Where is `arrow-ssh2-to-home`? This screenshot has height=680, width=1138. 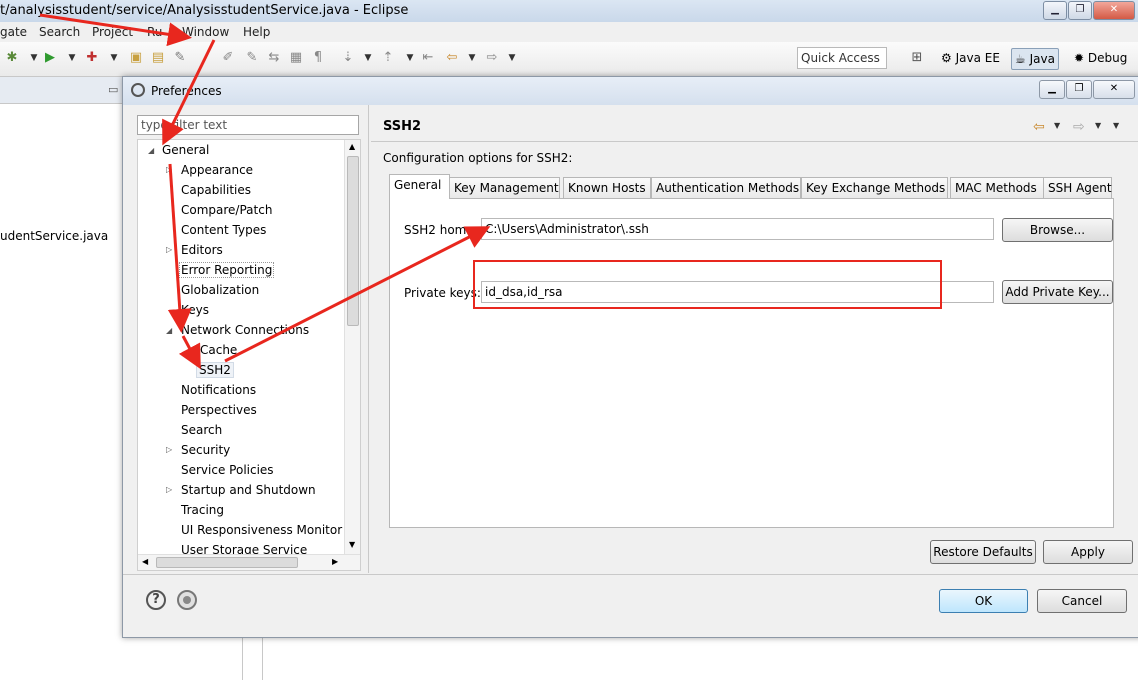 arrow-ssh2-to-home is located at coordinates (357, 294).